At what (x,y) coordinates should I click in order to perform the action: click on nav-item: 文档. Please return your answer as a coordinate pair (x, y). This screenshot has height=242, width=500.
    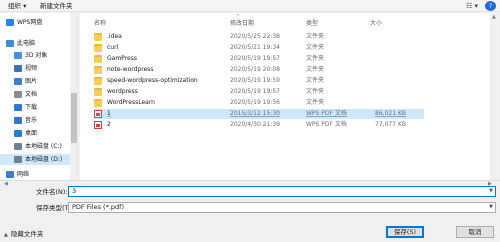
    Looking at the image, I should click on (35, 94).